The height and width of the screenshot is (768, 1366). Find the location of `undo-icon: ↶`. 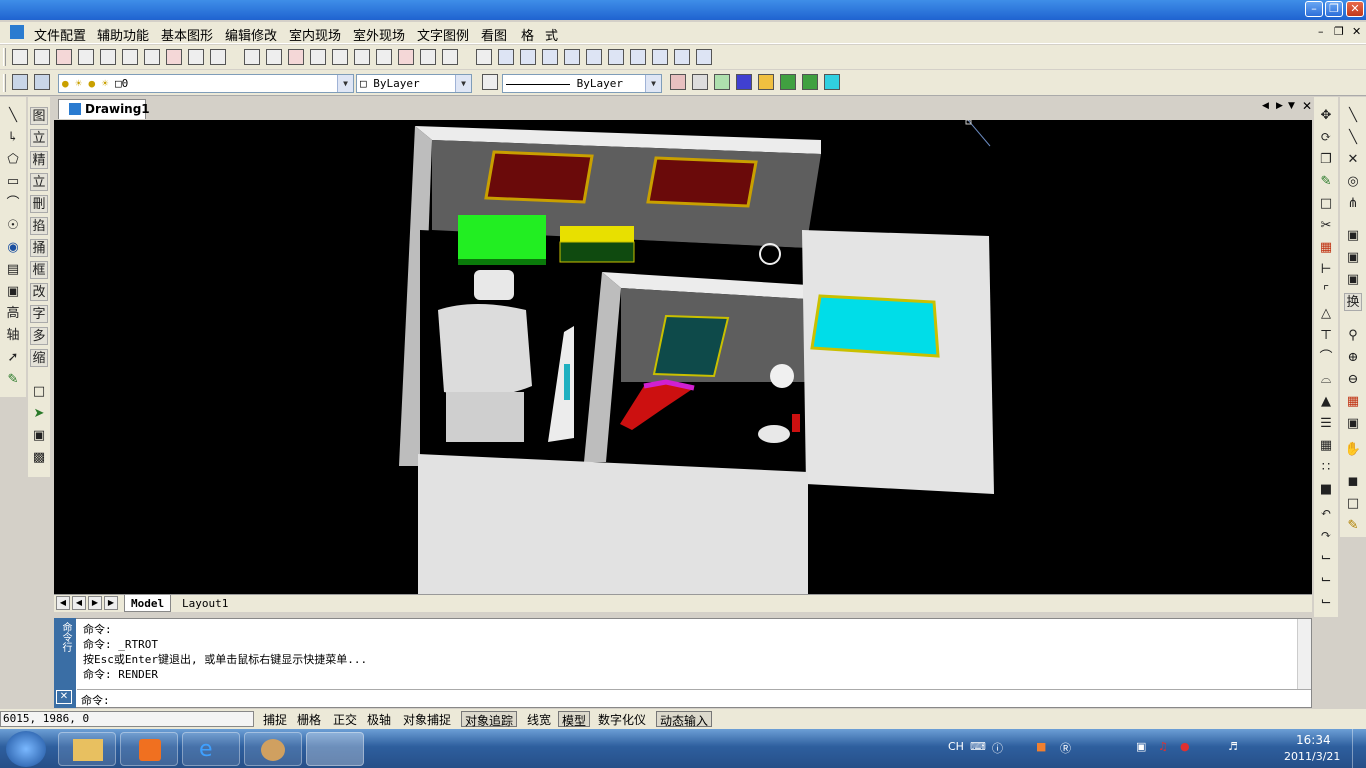

undo-icon: ↶ is located at coordinates (1326, 514).